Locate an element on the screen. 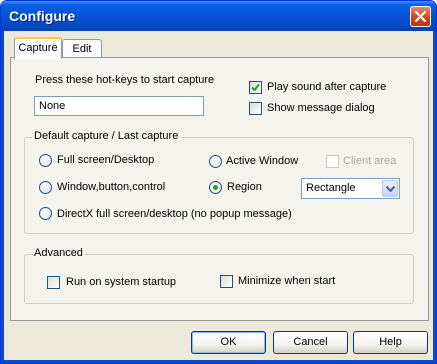 This screenshot has width=437, height=364. hotkey-input: None is located at coordinates (119, 106).